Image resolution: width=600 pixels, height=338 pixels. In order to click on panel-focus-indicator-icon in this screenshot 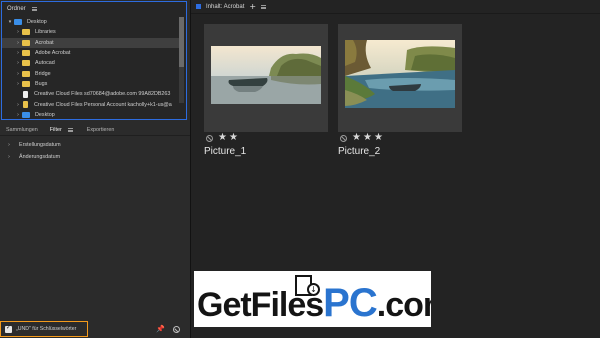, I will do `click(198, 6)`.